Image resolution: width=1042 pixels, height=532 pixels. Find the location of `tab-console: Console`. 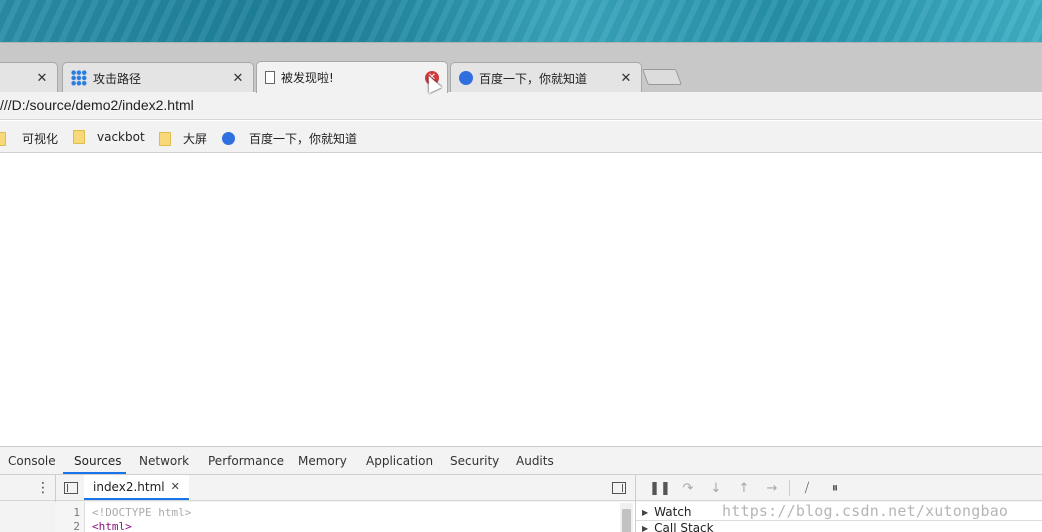

tab-console: Console is located at coordinates (32, 461).